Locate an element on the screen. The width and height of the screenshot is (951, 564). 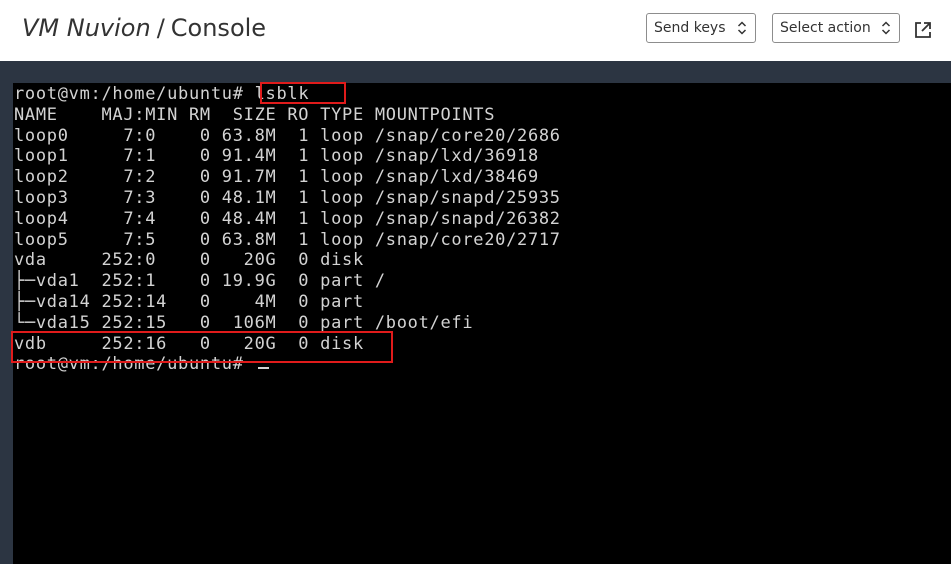
command-highlight-box is located at coordinates (303, 93).